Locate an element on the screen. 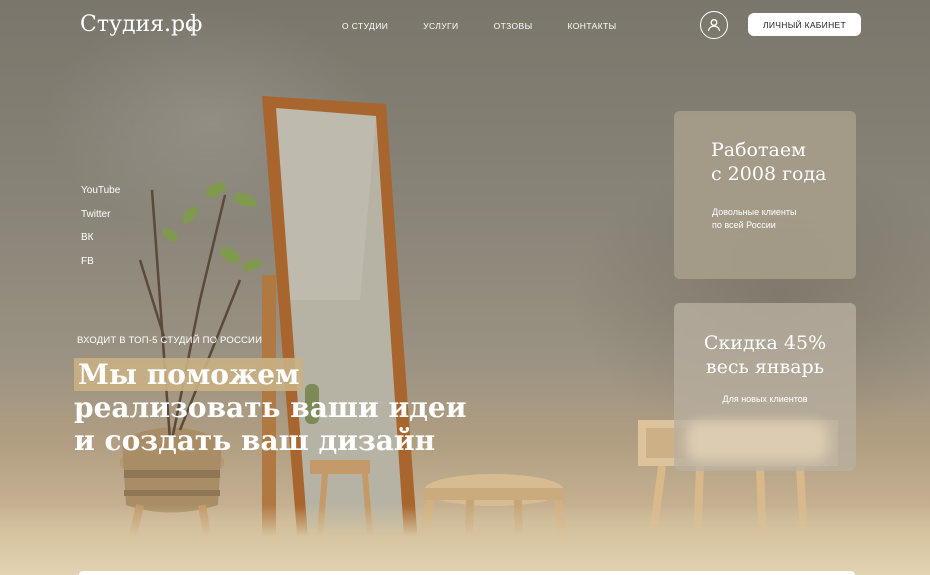 The image size is (930, 575). hero-tagline: ВХОДИТ В ТОП-5 СТУДИЙ ПО РОССИИ is located at coordinates (170, 340).